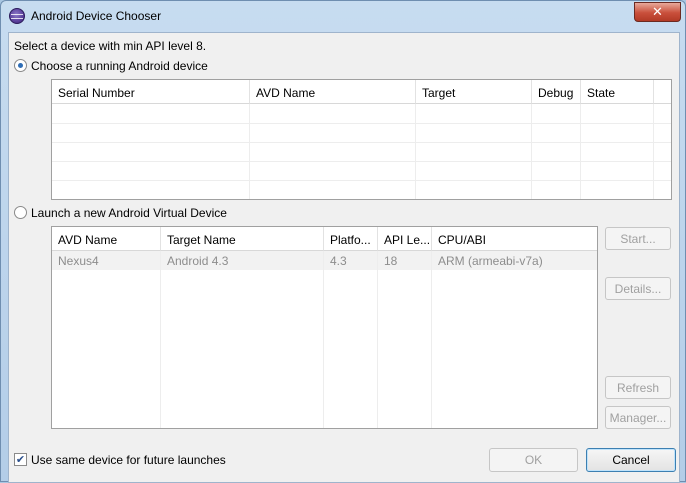  What do you see at coordinates (638, 387) in the screenshot?
I see `refresh-button: Refresh` at bounding box center [638, 387].